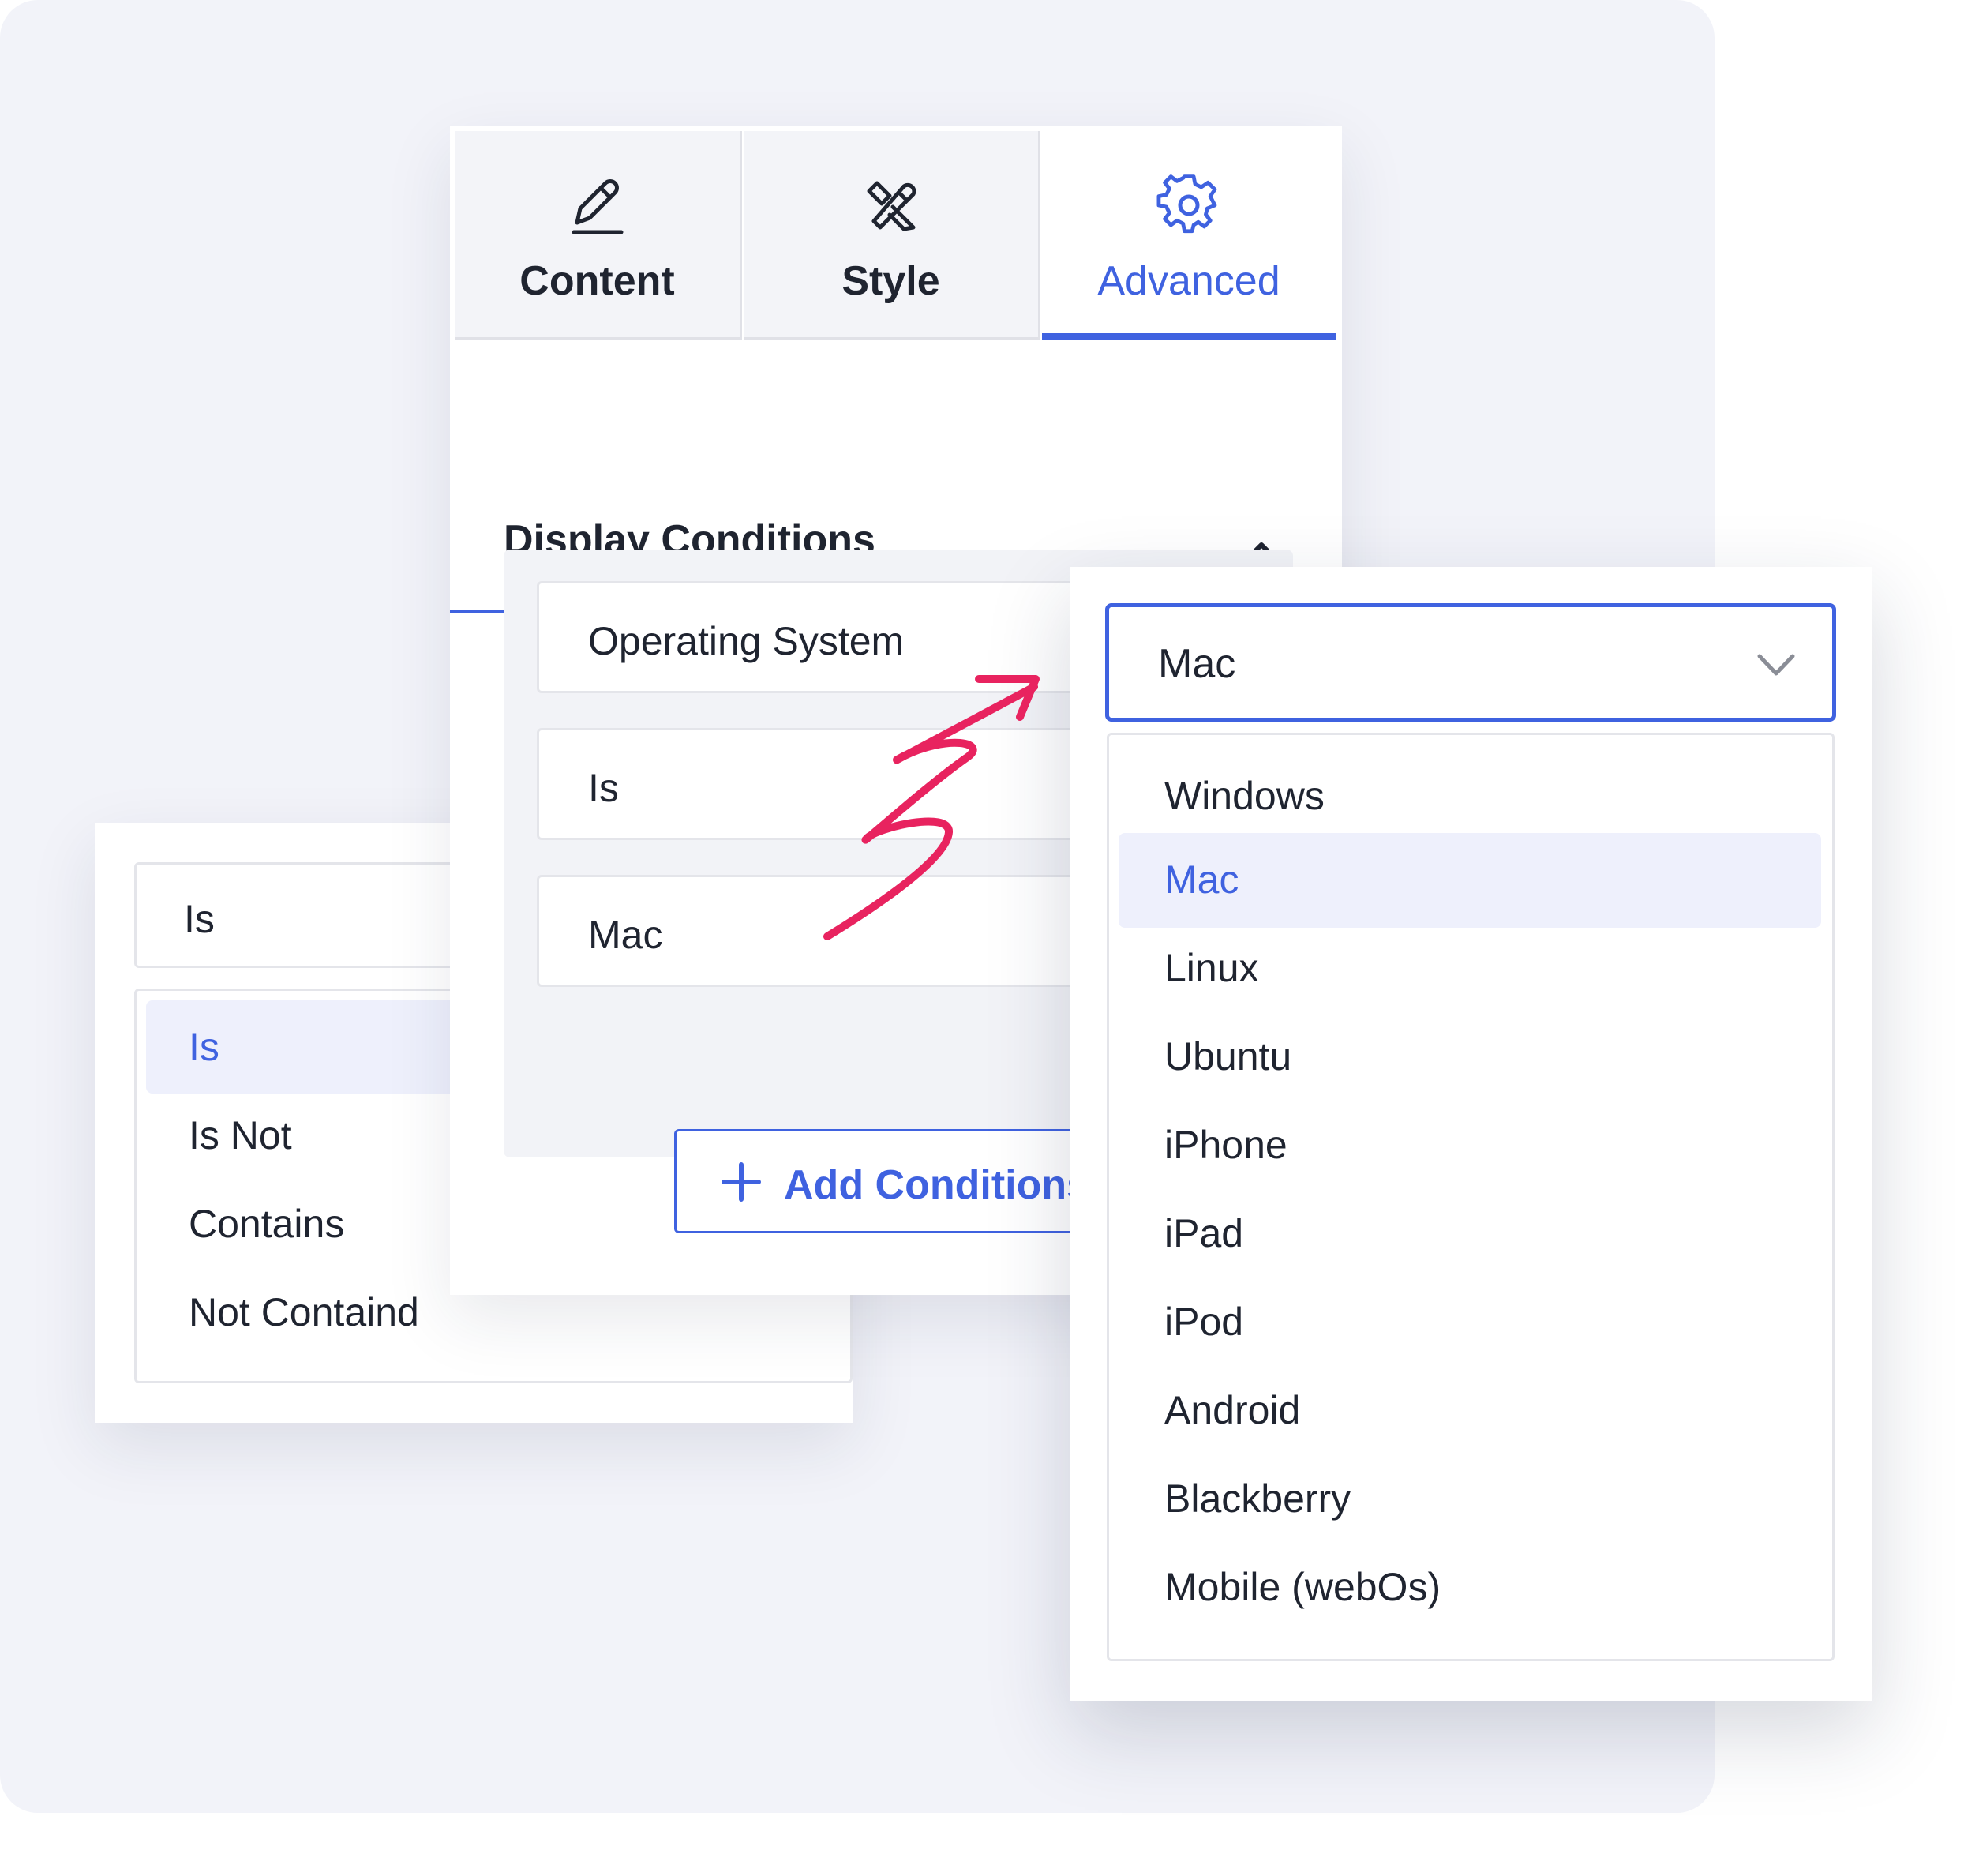 Image resolution: width=1964 pixels, height=1876 pixels. What do you see at coordinates (1470, 1499) in the screenshot?
I see `os-option-blackberry: Blackberry` at bounding box center [1470, 1499].